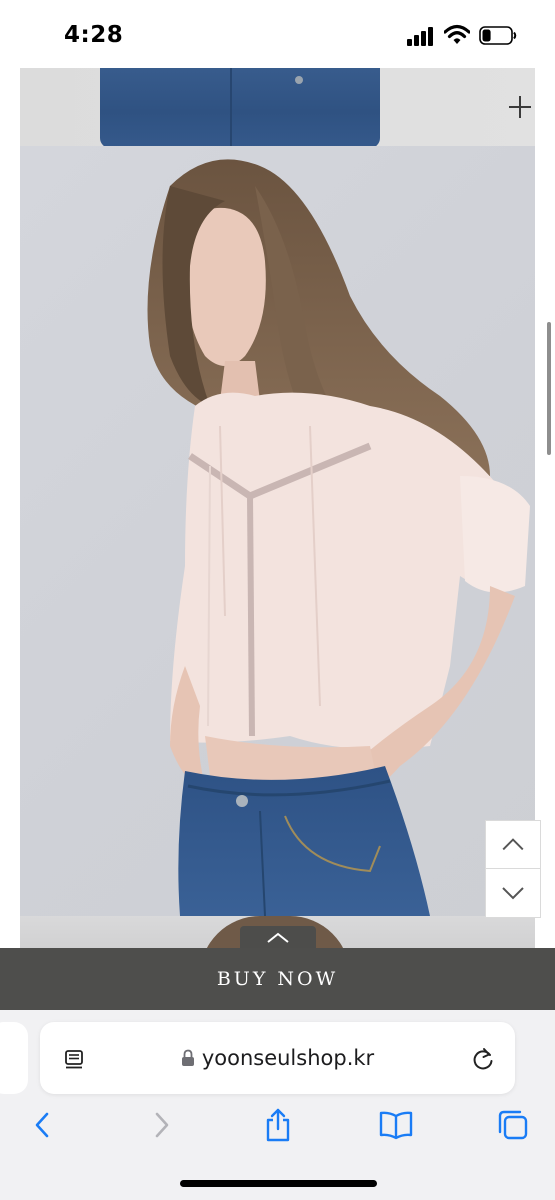 This screenshot has width=555, height=1200. I want to click on chevron-left-icon, so click(42, 1125).